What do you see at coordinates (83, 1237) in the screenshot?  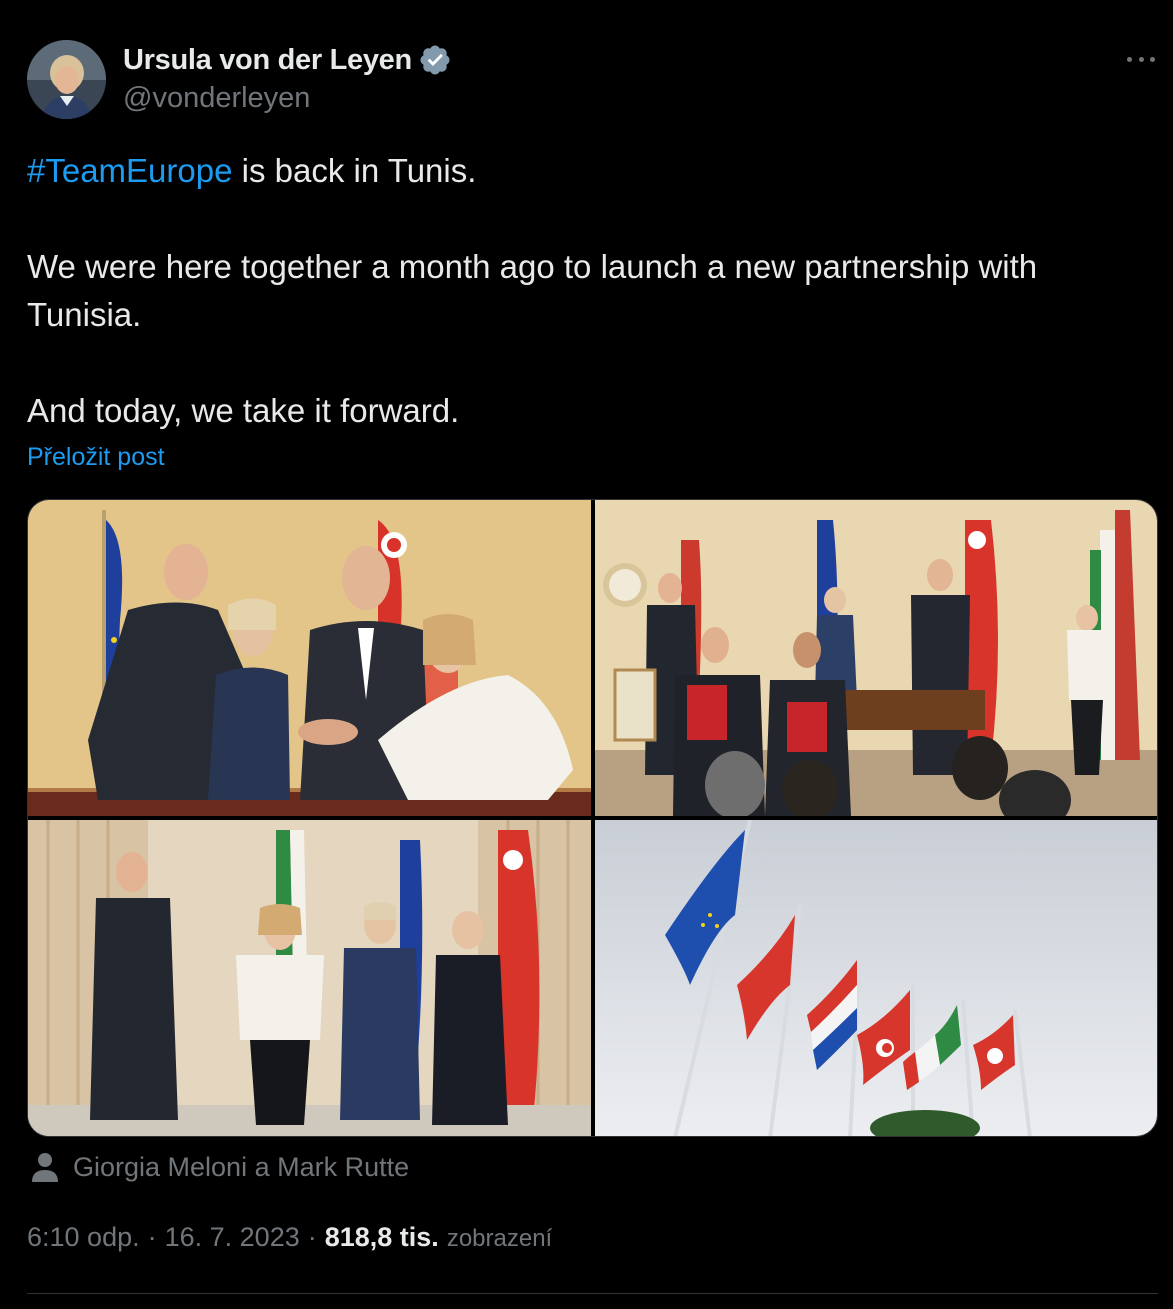 I see `tweet-time: 6:10 odp.` at bounding box center [83, 1237].